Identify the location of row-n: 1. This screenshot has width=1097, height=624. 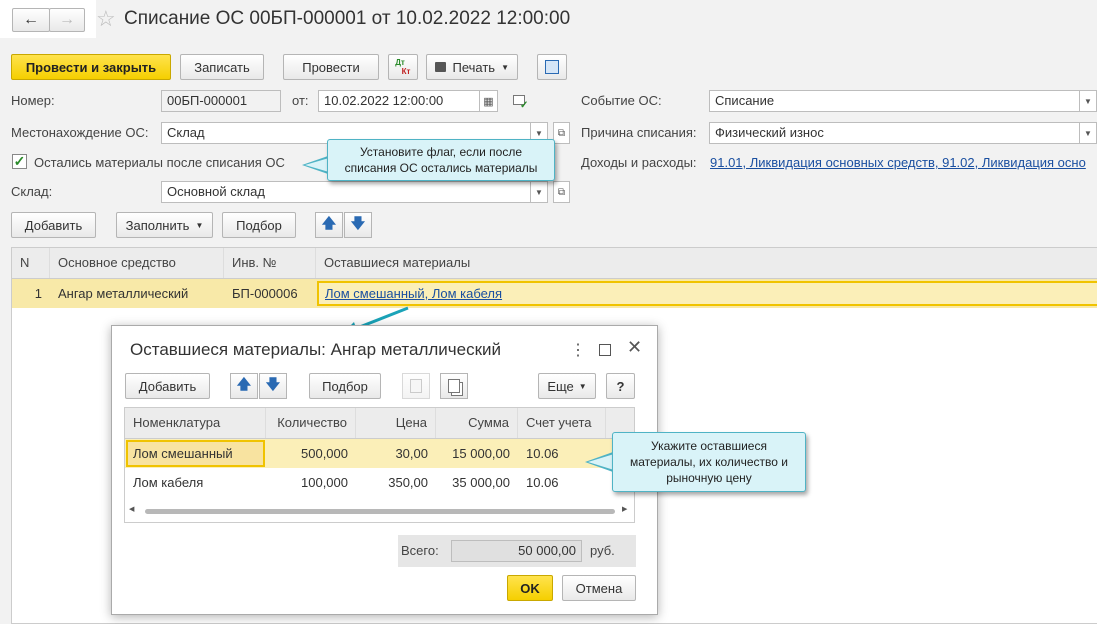
(38, 293).